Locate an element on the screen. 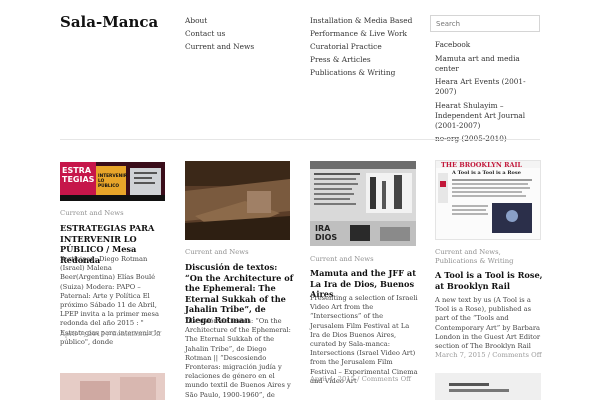 The height and width of the screenshot is (400, 600). post-category: Current and News, Publications & Writing is located at coordinates (490, 257).